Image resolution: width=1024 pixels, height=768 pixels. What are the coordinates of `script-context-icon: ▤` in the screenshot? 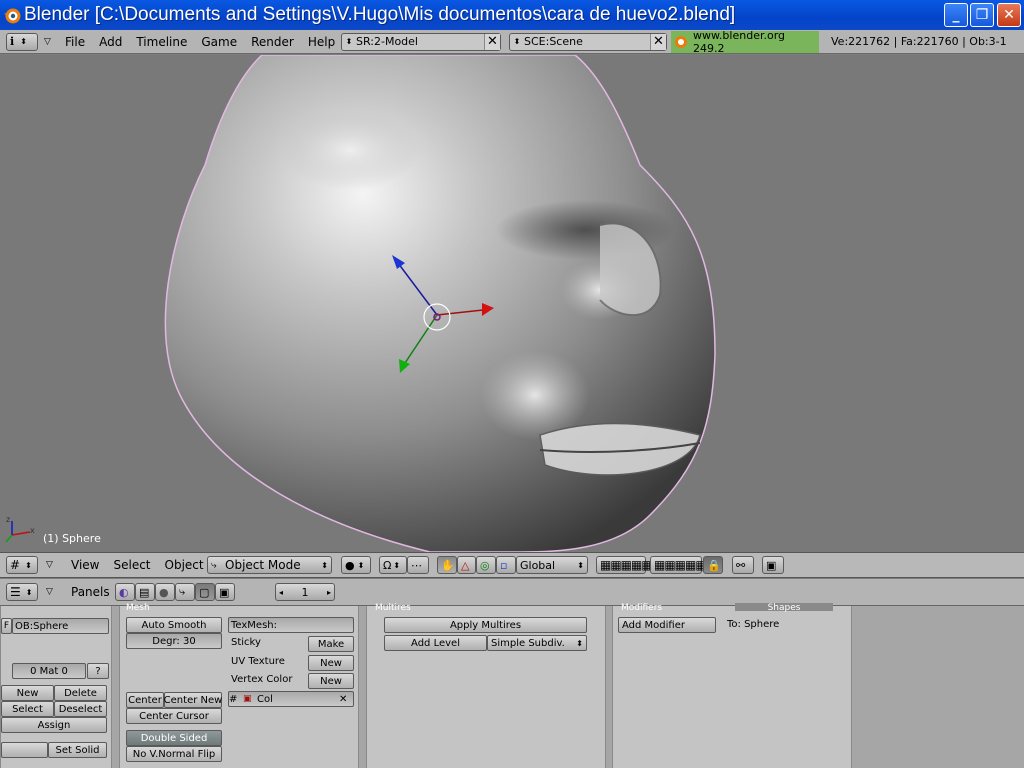 It's located at (145, 592).